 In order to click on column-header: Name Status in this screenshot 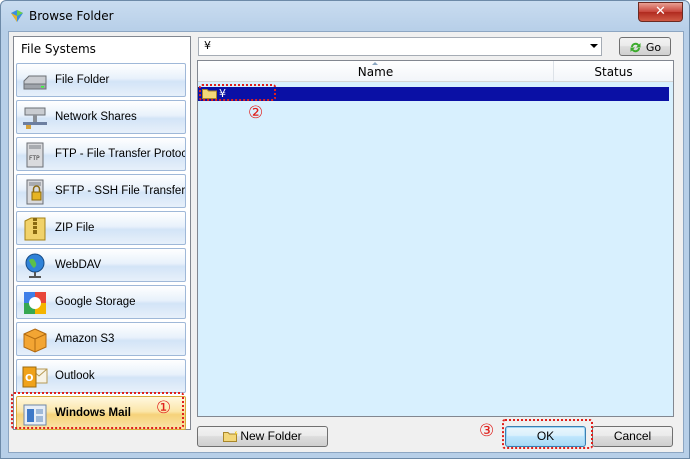, I will do `click(435, 71)`.